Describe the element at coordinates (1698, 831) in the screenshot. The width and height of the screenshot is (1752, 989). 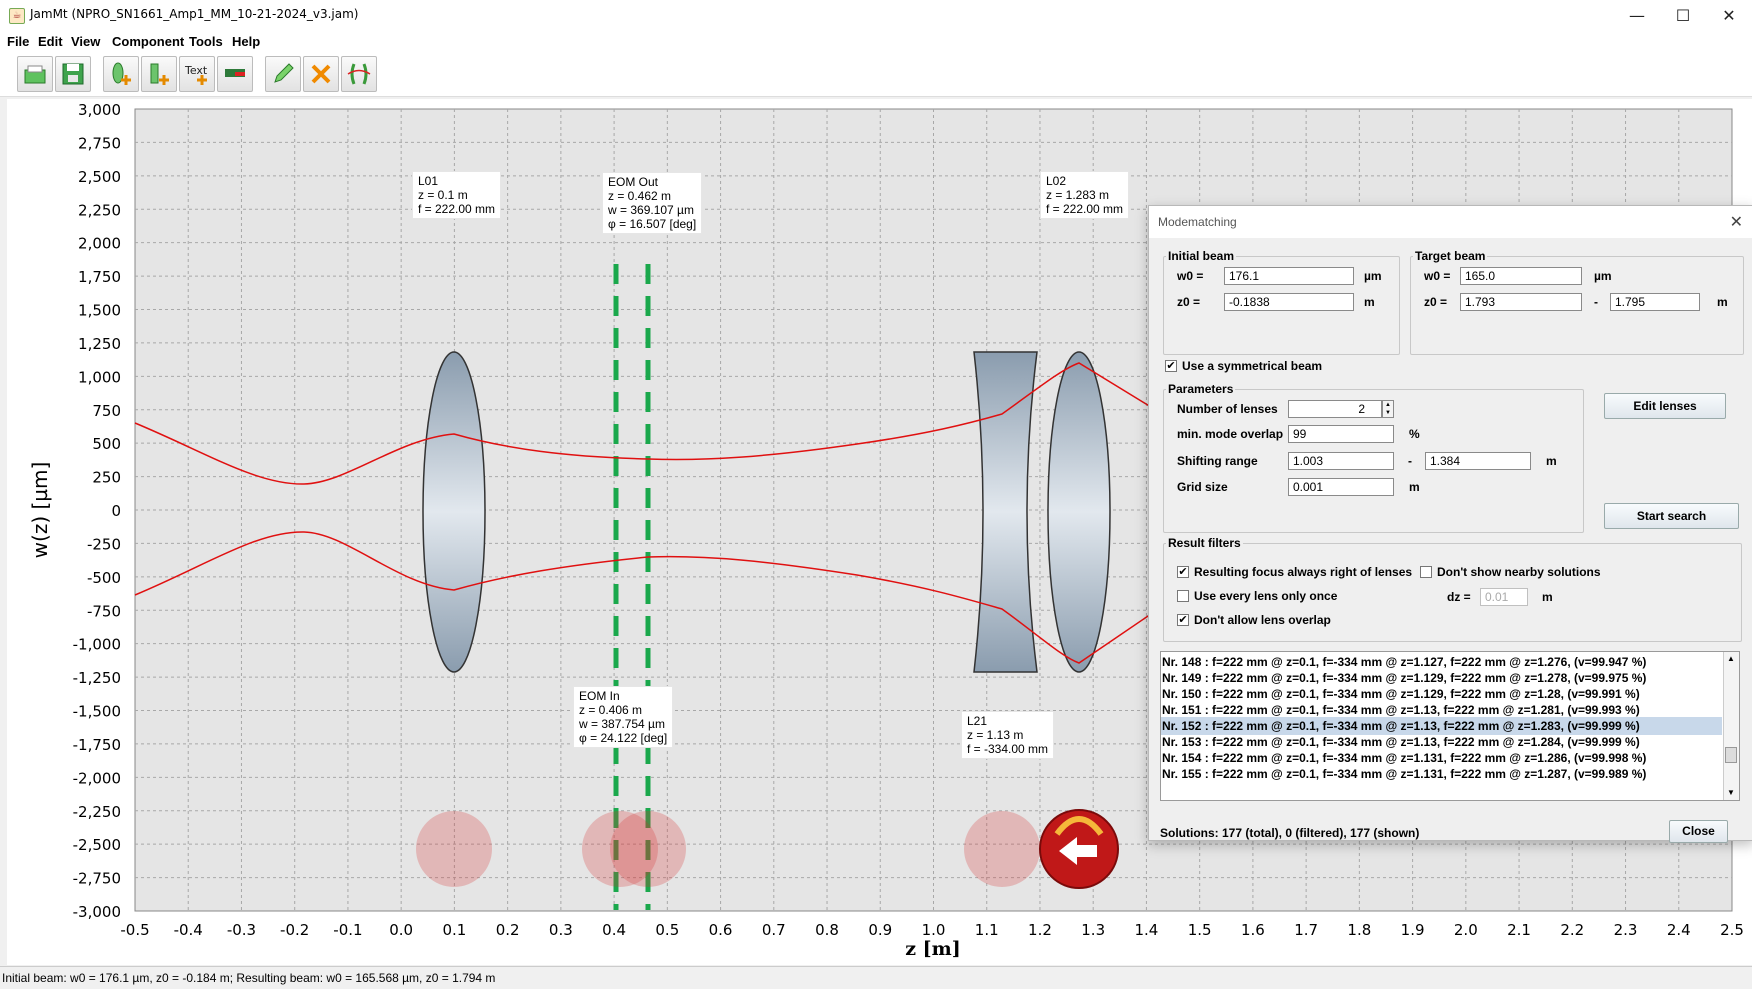
I see `close-button: Close` at that location.